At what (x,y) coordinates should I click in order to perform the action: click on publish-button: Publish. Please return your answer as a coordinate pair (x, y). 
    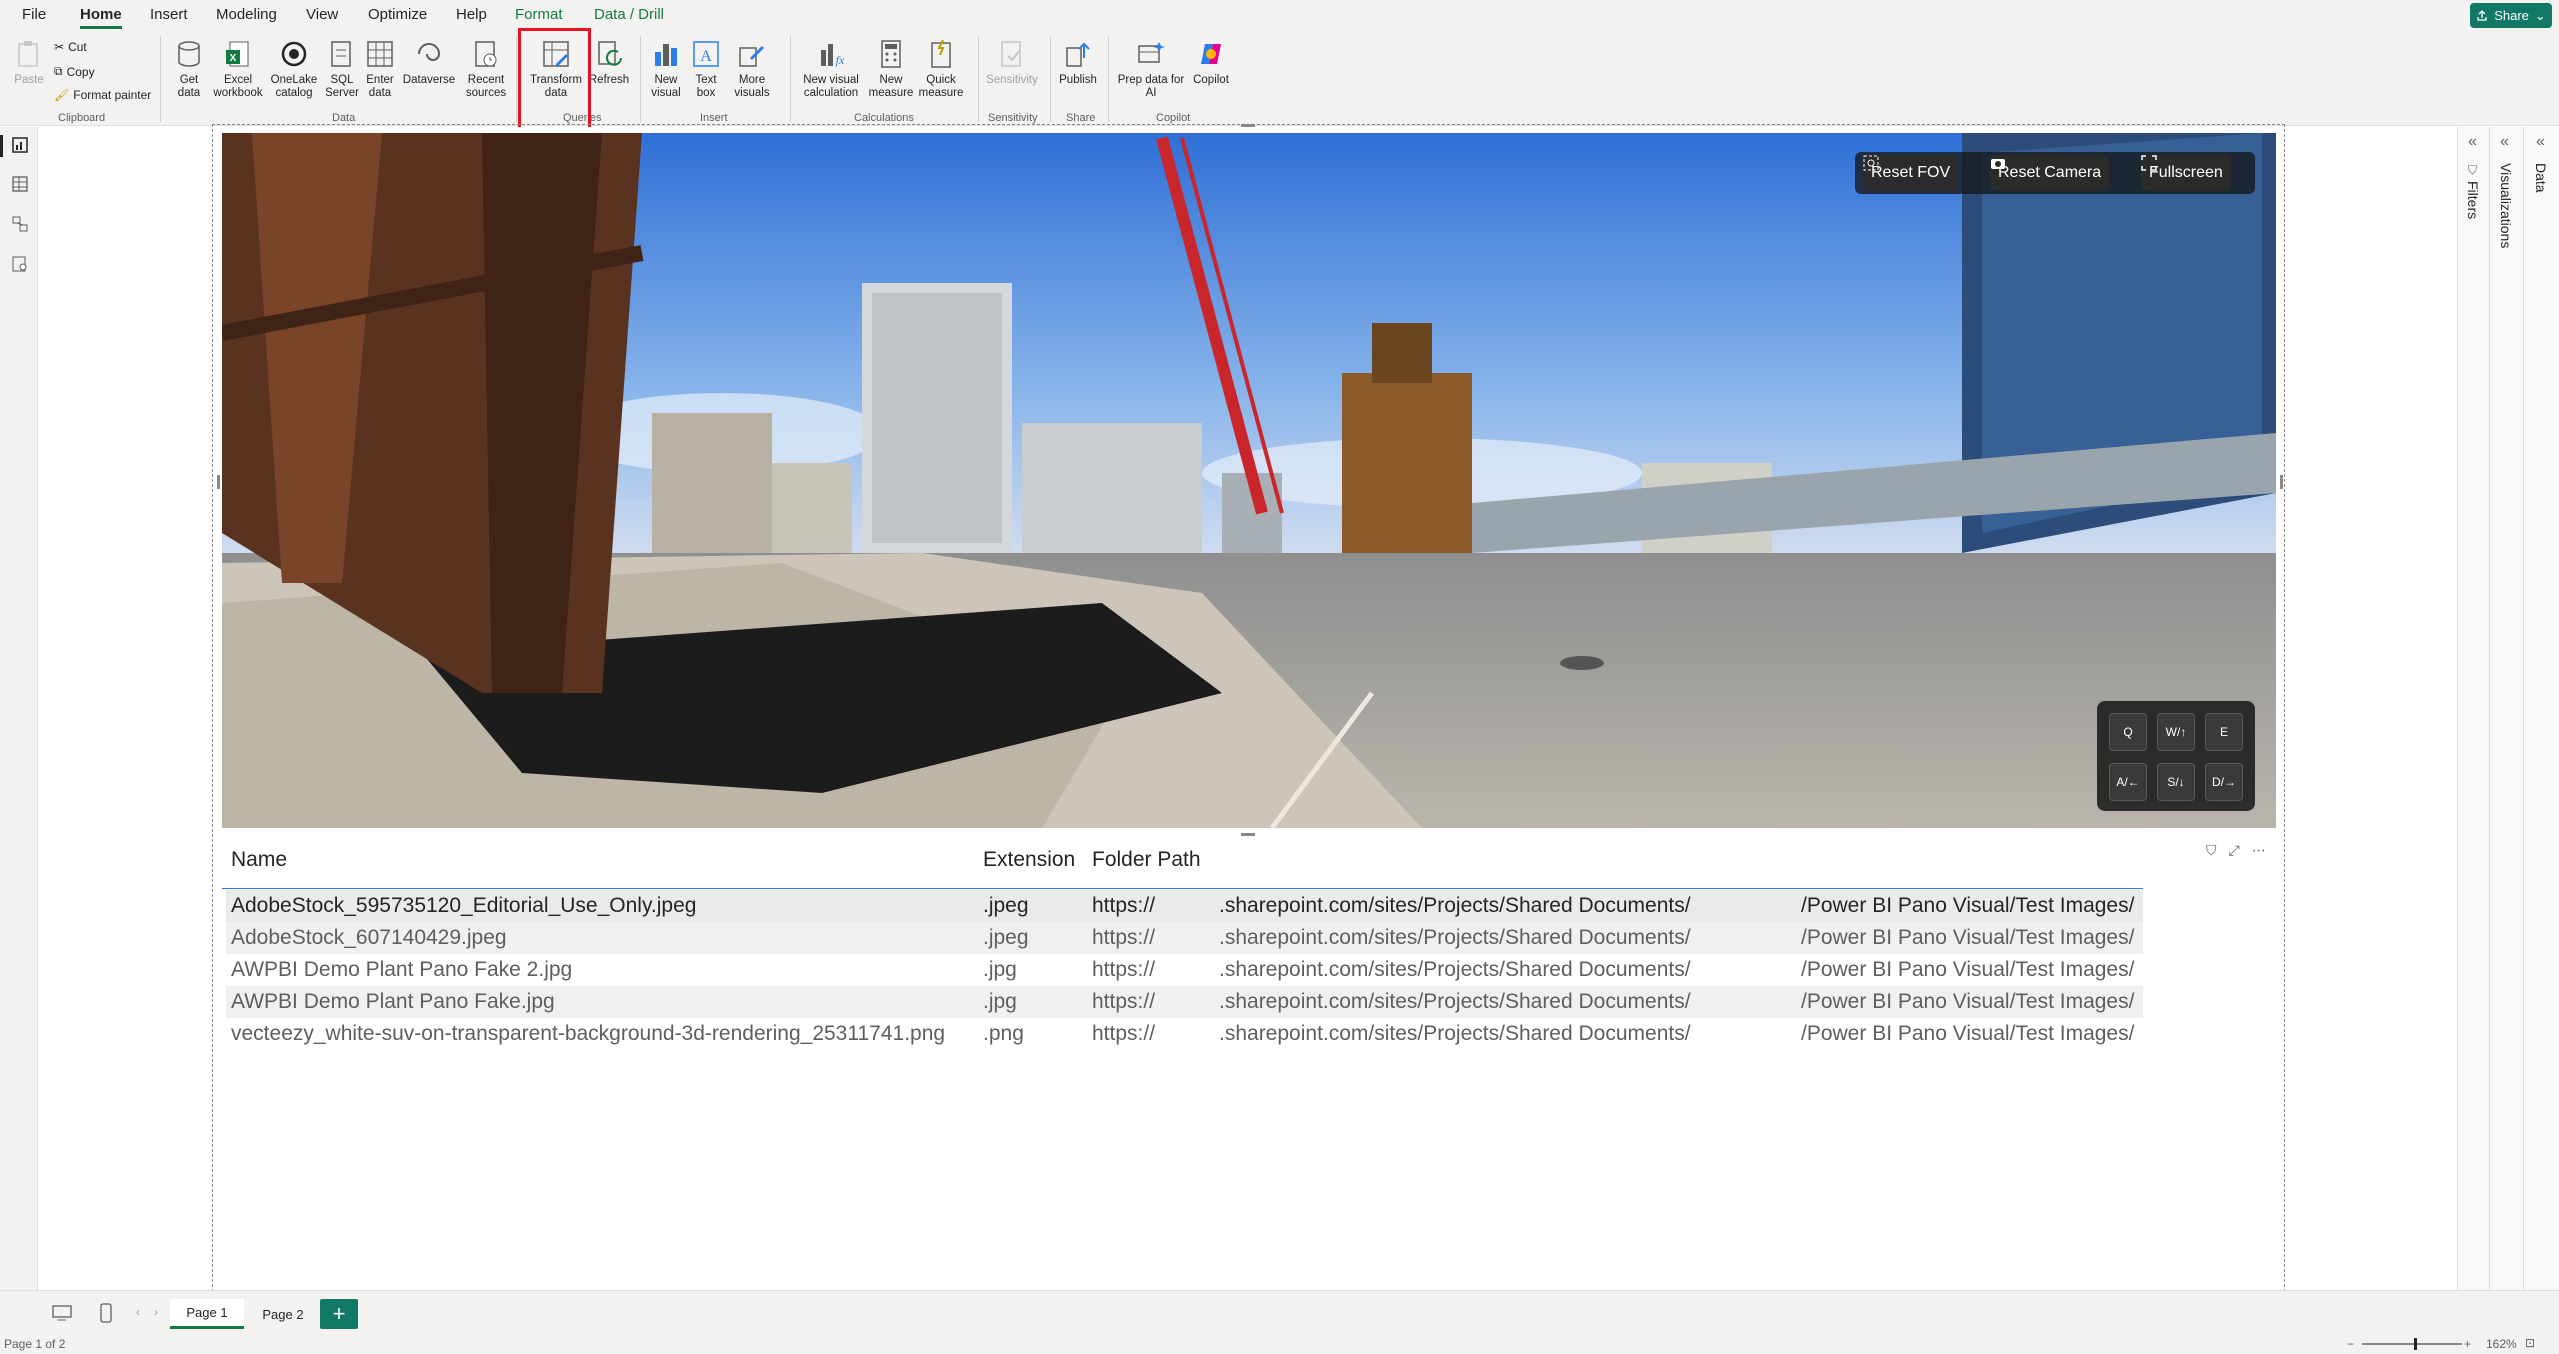
    Looking at the image, I should click on (1078, 62).